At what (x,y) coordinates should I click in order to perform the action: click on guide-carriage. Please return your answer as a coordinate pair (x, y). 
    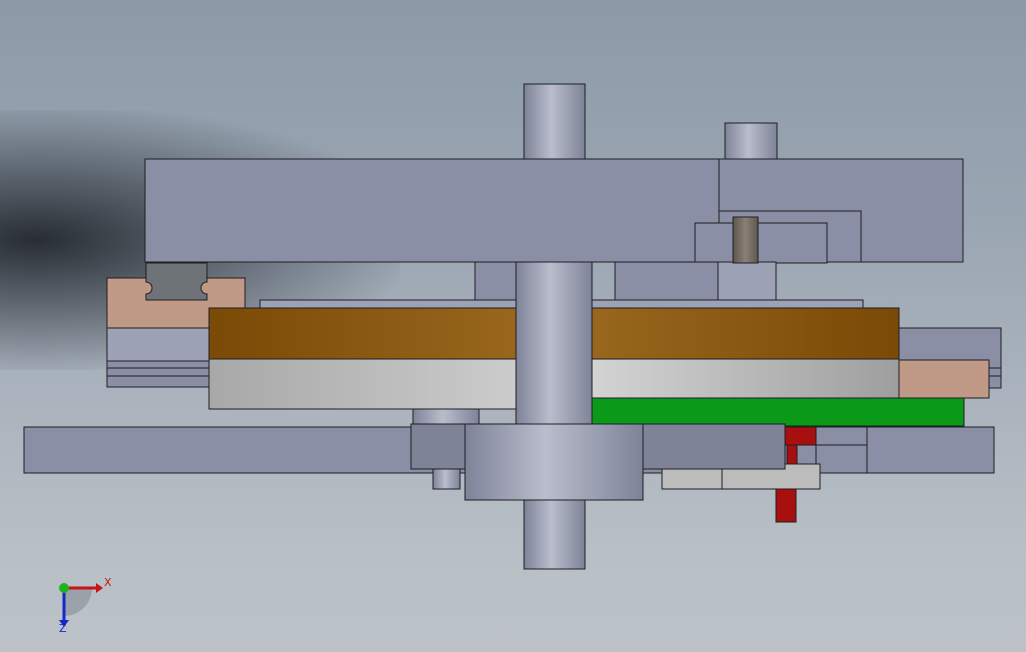
    Looking at the image, I should click on (176, 281).